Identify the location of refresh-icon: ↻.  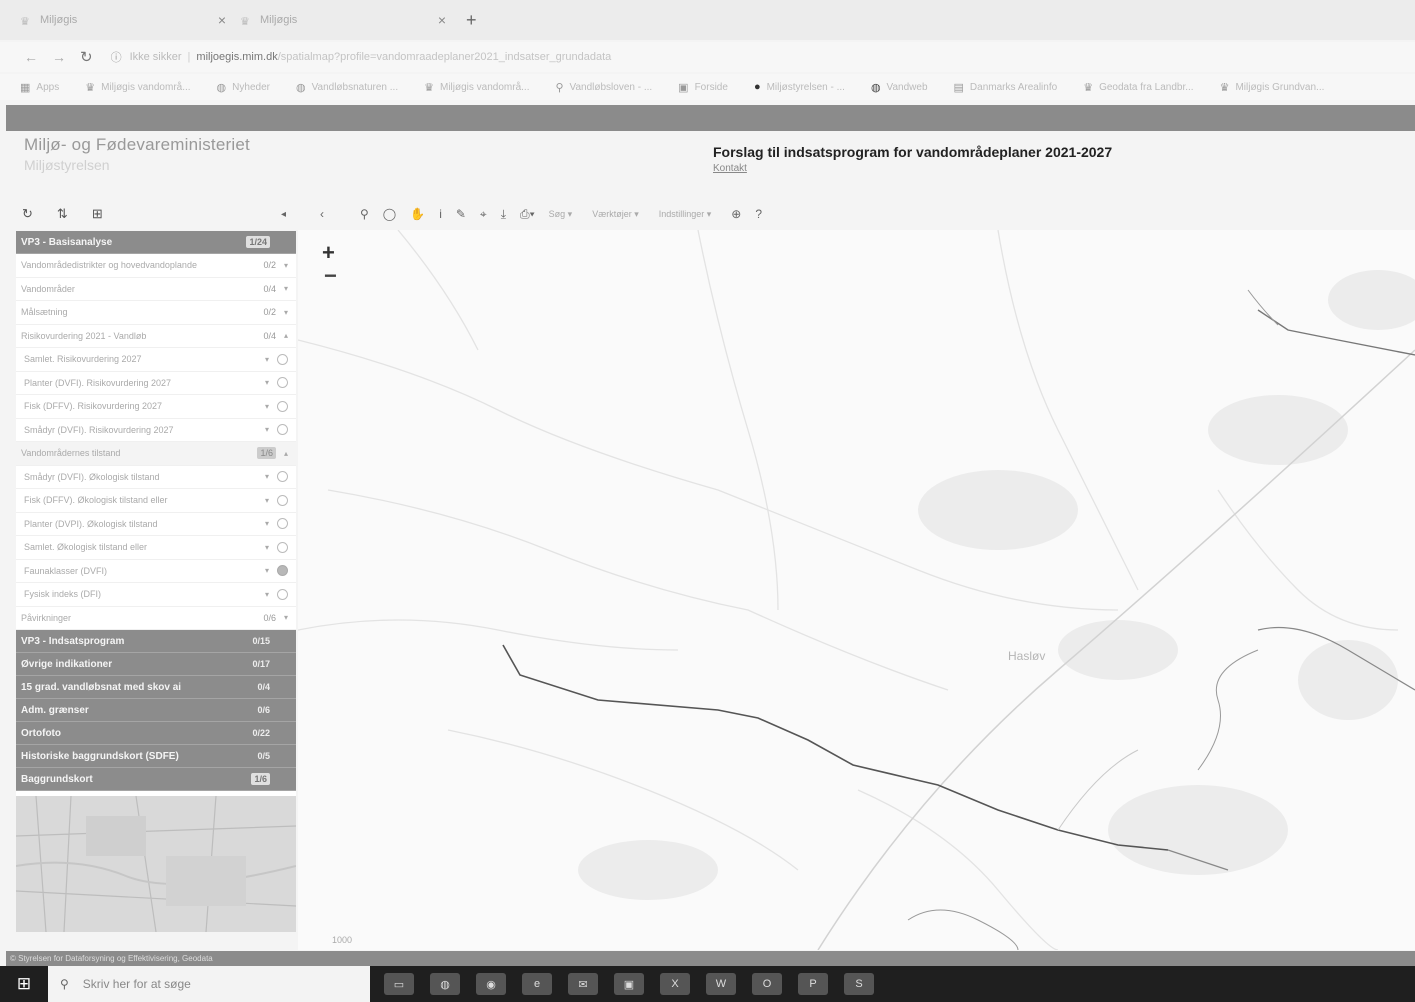
(27, 214).